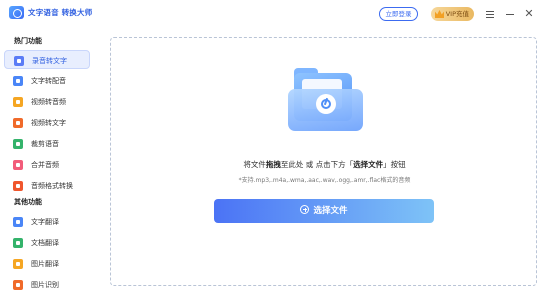  Describe the element at coordinates (398, 14) in the screenshot. I see `login-button: 立即登录` at that location.